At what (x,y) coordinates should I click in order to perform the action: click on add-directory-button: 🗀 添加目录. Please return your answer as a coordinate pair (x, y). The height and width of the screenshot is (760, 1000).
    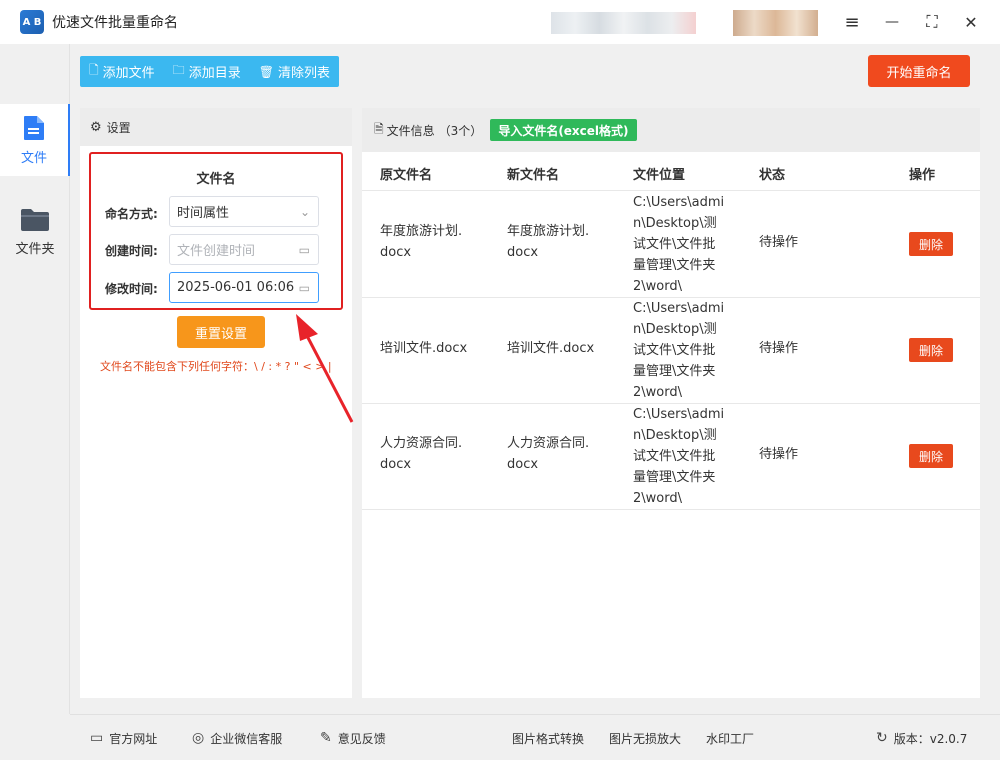
    Looking at the image, I should click on (207, 71).